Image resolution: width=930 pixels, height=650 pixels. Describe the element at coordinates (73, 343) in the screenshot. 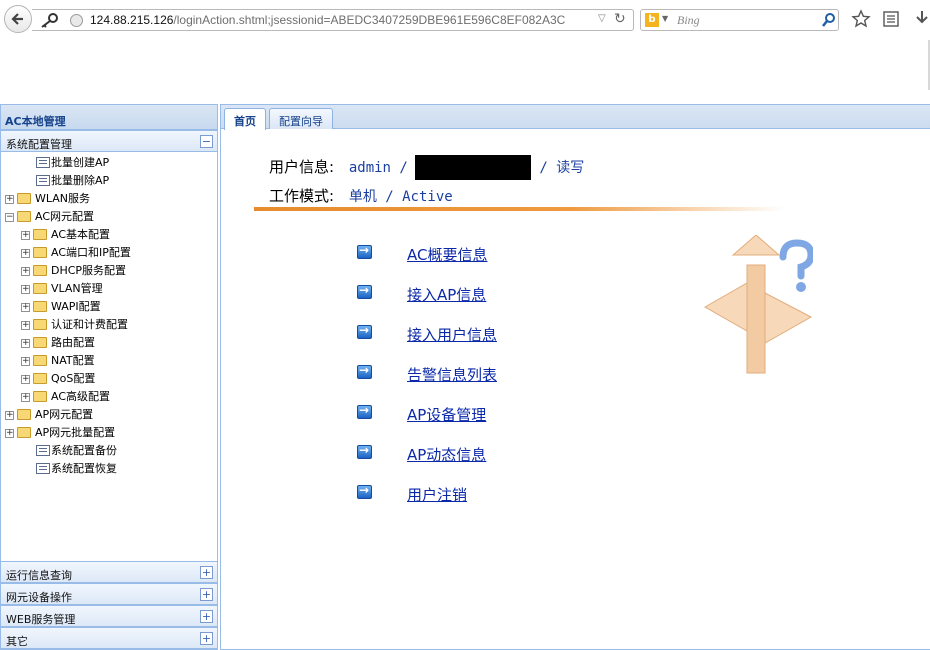

I see `tree-node-label: 路由配置` at that location.